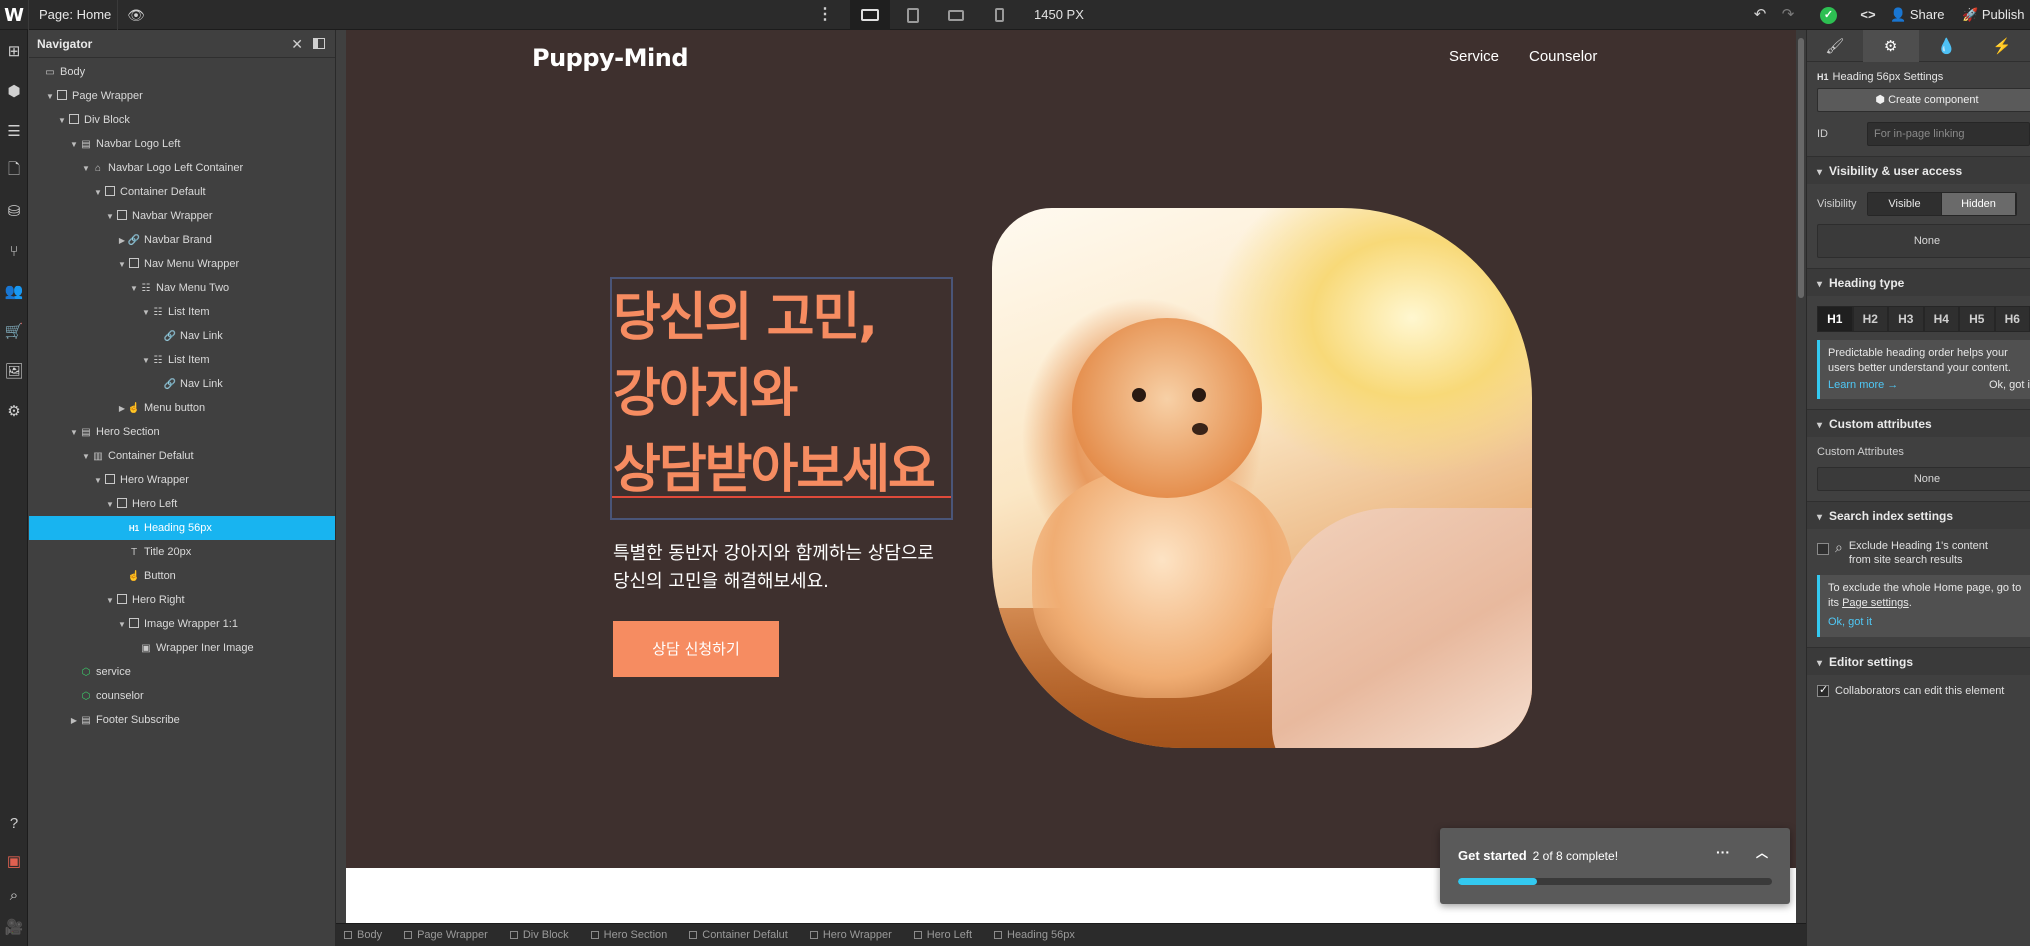 Image resolution: width=2030 pixels, height=946 pixels. Describe the element at coordinates (1918, 423) in the screenshot. I see `custom-attributes-section-header: Custom attributes` at that location.